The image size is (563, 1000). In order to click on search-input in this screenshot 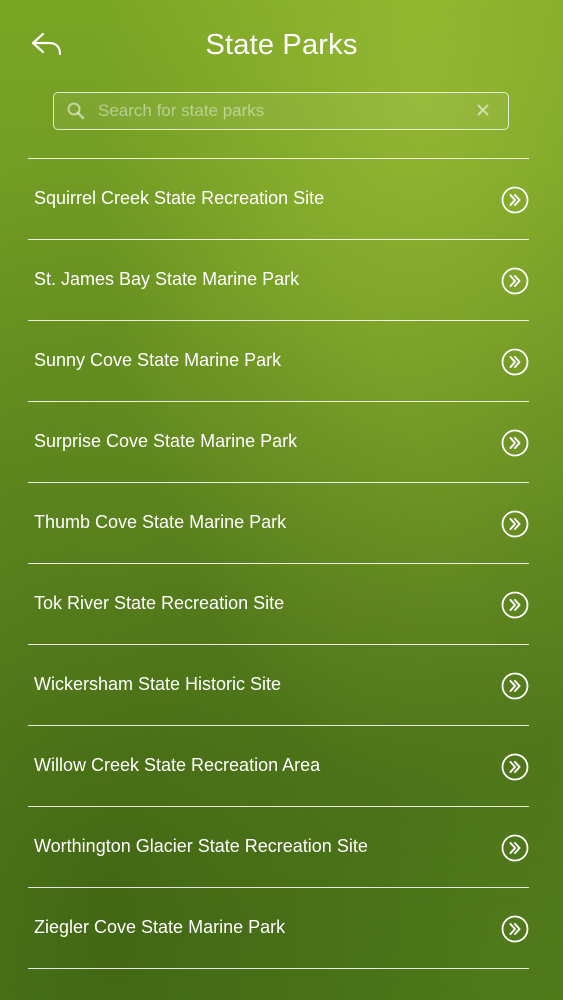, I will do `click(283, 111)`.